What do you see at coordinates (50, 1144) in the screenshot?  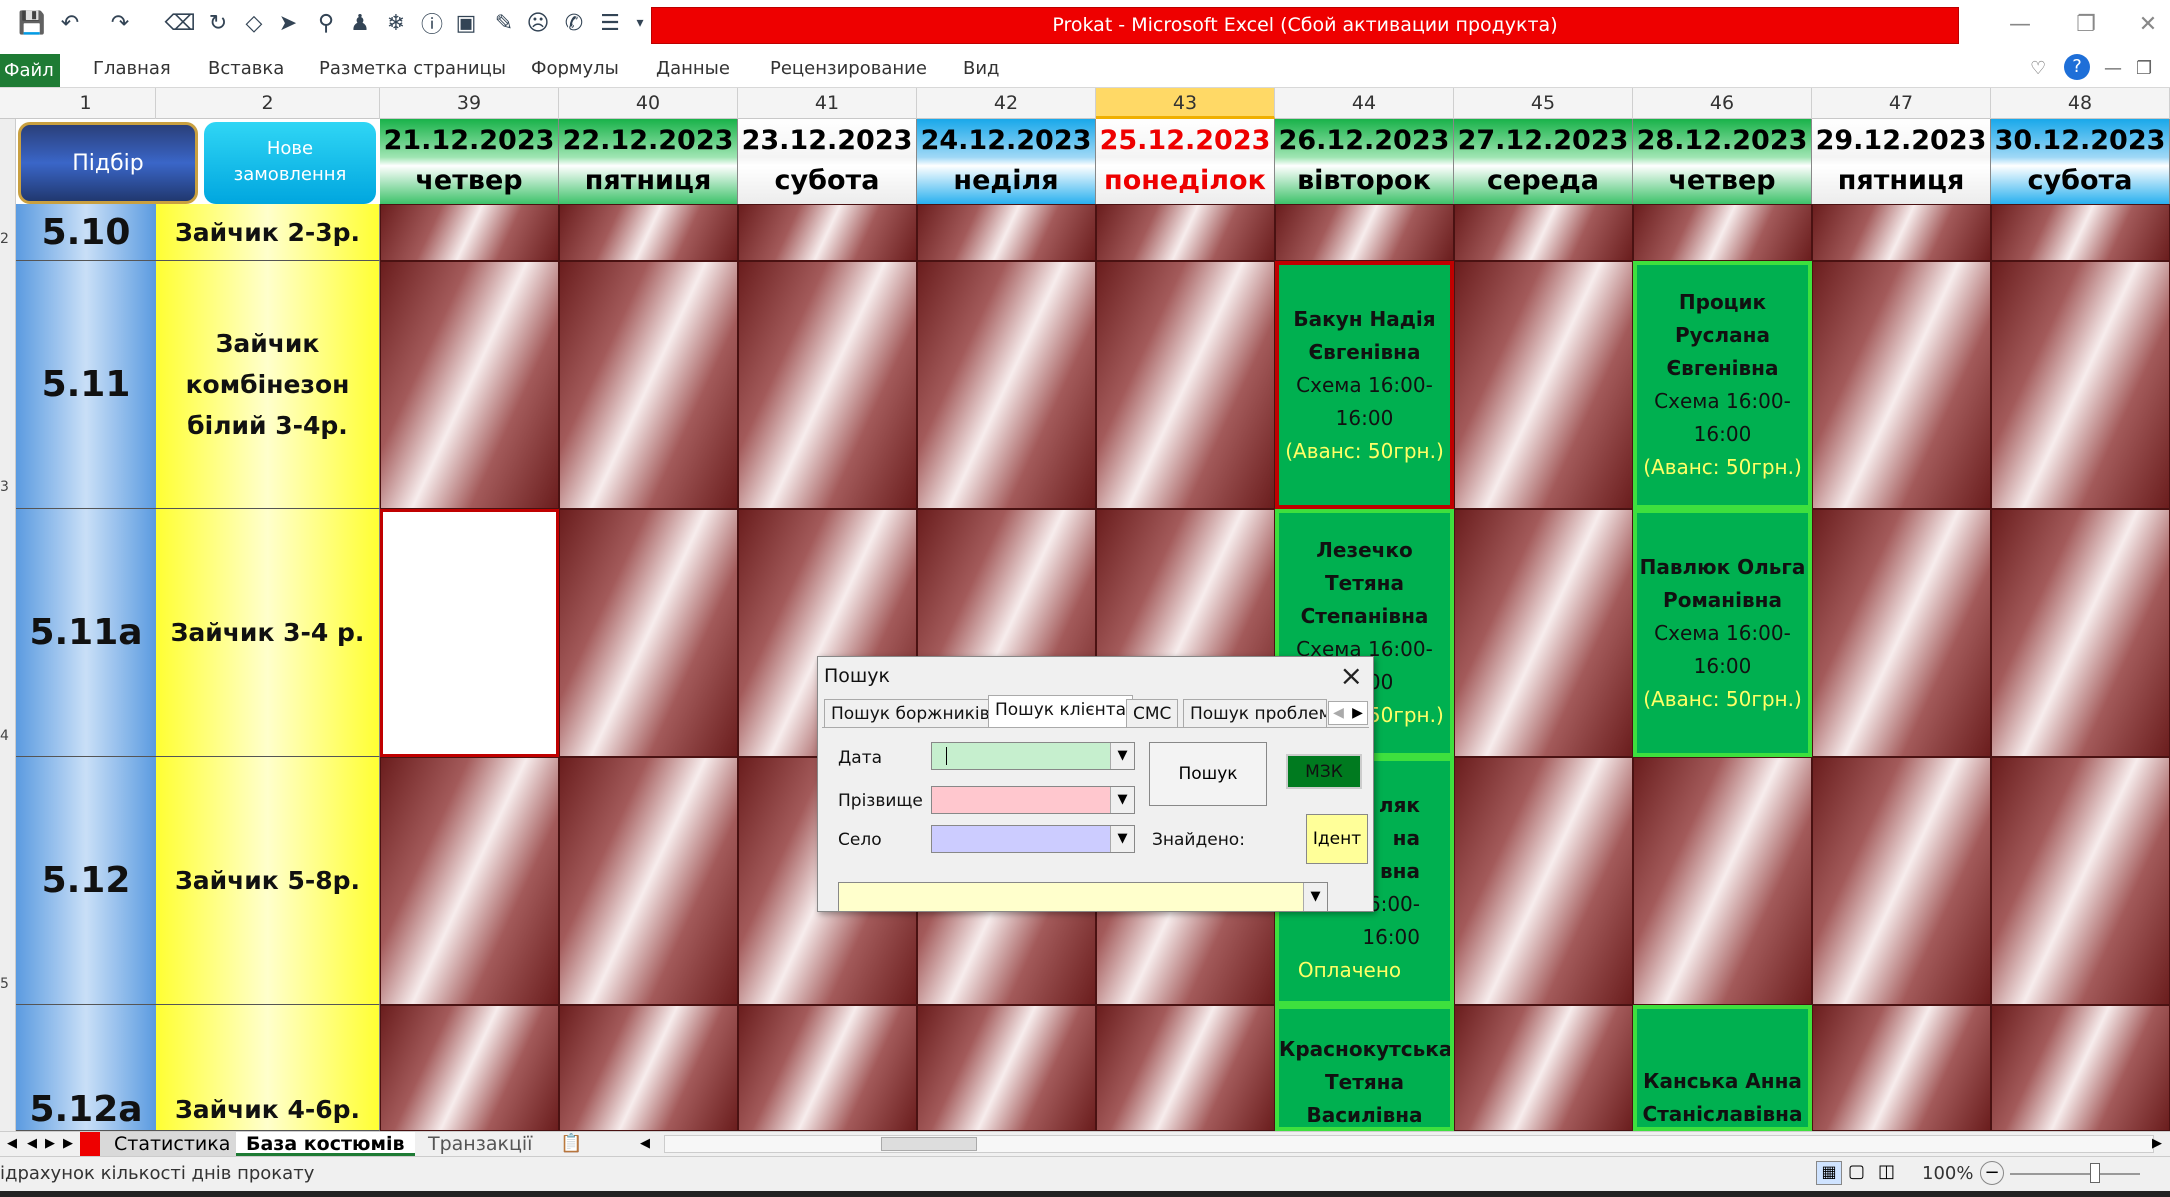 I see `sheet-nav-next-icon: ▶` at bounding box center [50, 1144].